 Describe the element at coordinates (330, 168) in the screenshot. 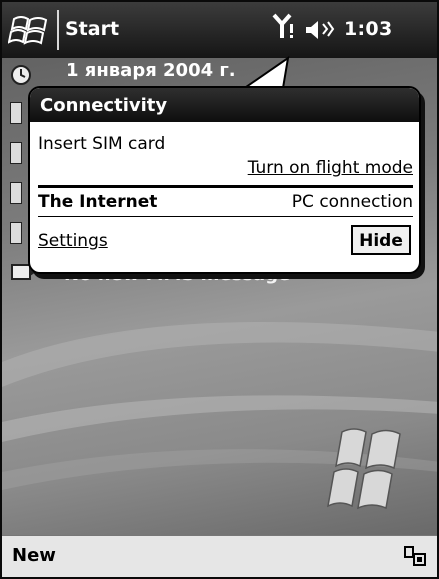

I see `flight-mode-link: Turn on flight mode` at that location.